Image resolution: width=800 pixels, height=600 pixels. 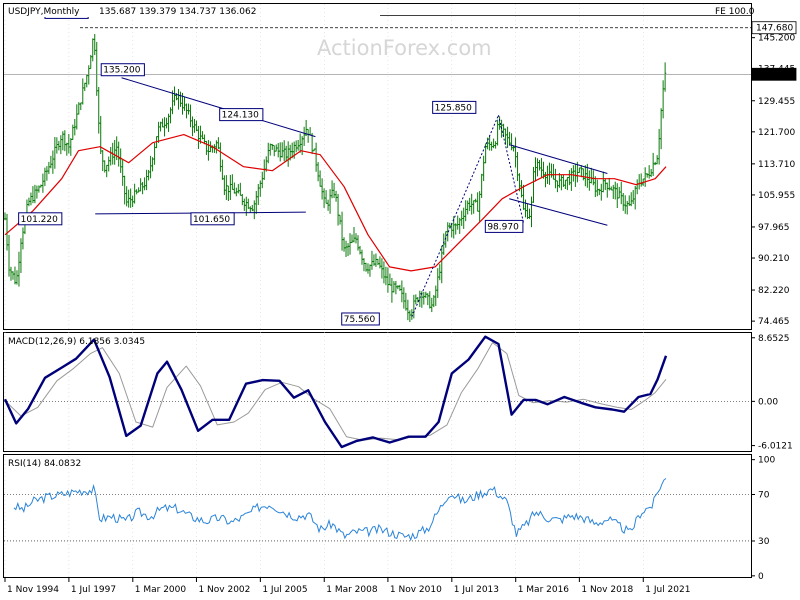 I want to click on y-tick-label: 97.965, so click(x=774, y=228).